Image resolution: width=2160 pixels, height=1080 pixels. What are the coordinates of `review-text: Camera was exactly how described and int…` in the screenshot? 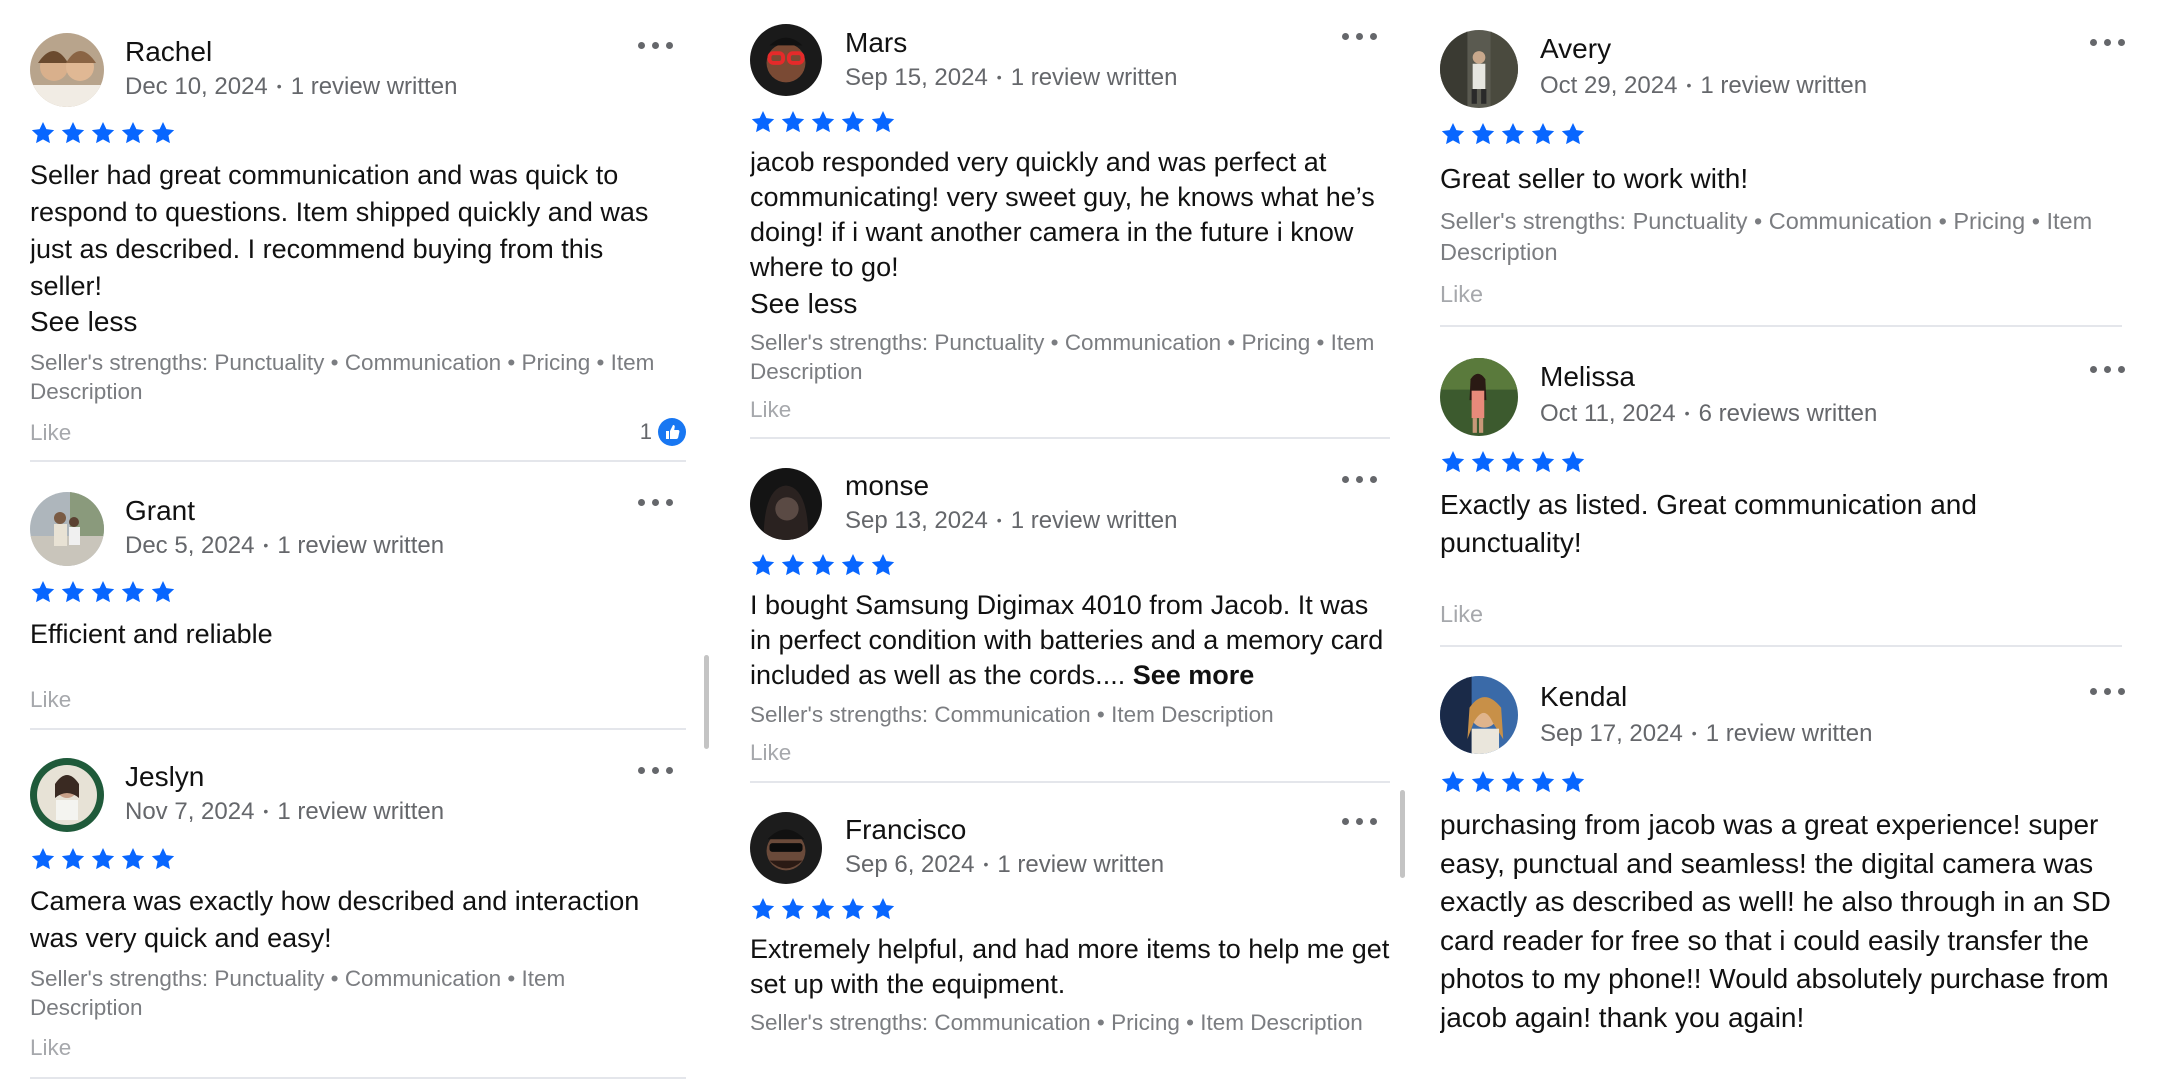 It's located at (335, 919).